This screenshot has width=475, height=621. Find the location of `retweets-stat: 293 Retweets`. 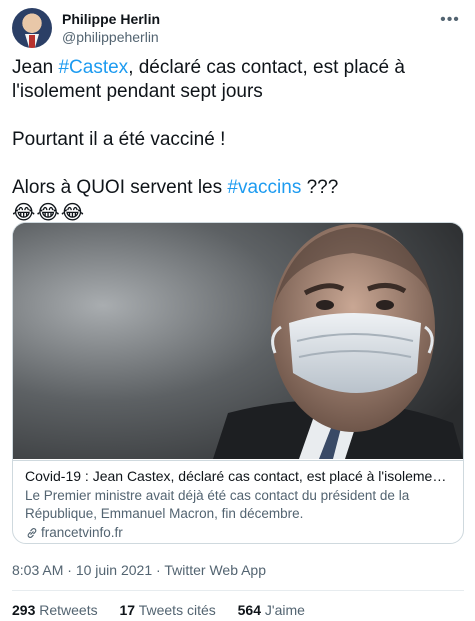

retweets-stat: 293 Retweets is located at coordinates (55, 610).